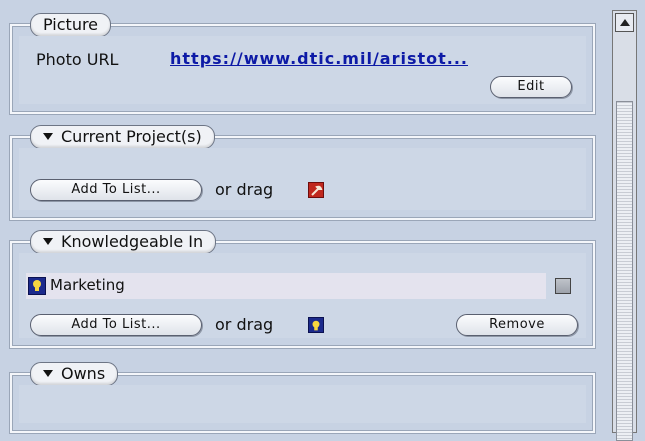 Image resolution: width=645 pixels, height=441 pixels. I want to click on picture-legend-label: Picture, so click(71, 24).